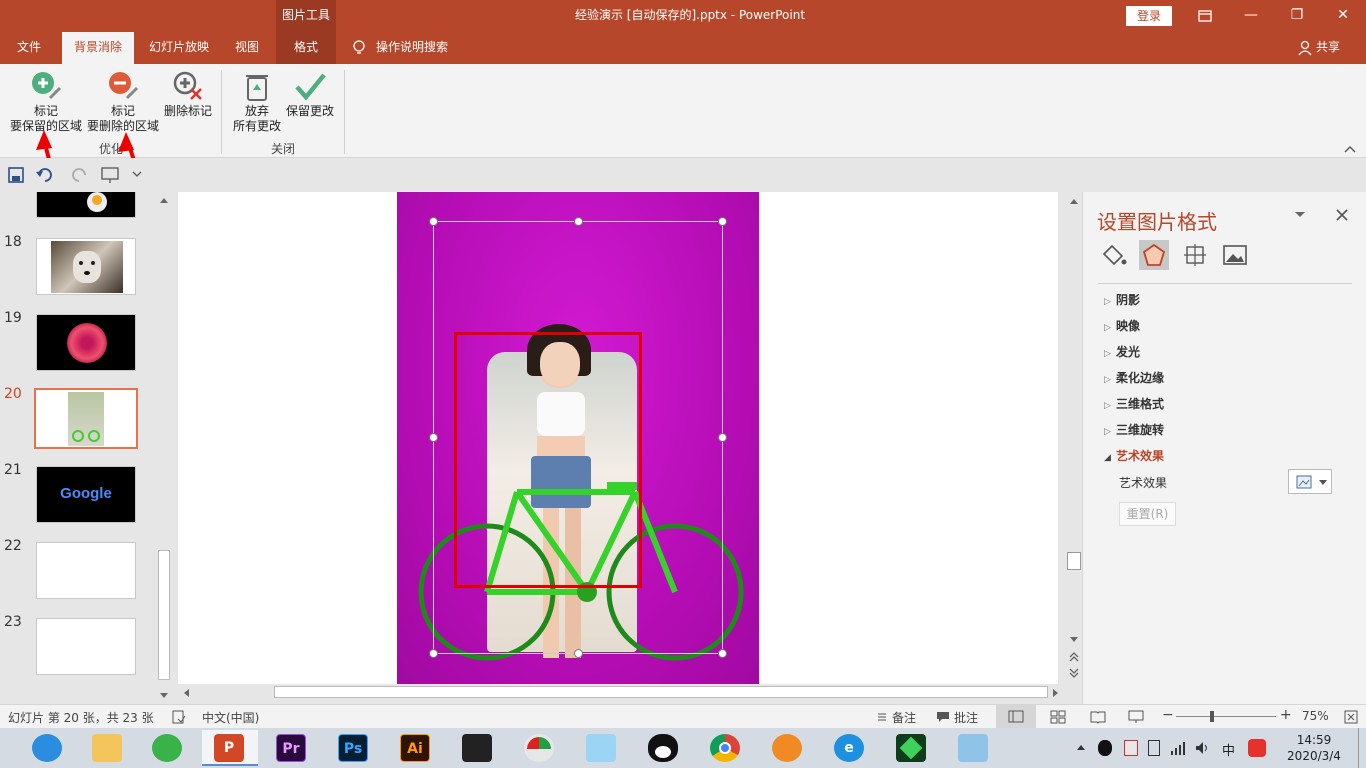 This screenshot has height=768, width=1366. What do you see at coordinates (86, 494) in the screenshot?
I see `slide-thumbnail-21: Google` at bounding box center [86, 494].